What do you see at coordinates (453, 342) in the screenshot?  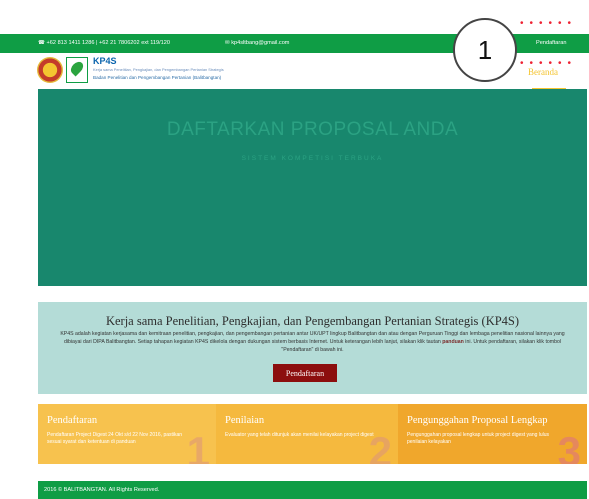 I see `guide-link: panduan` at bounding box center [453, 342].